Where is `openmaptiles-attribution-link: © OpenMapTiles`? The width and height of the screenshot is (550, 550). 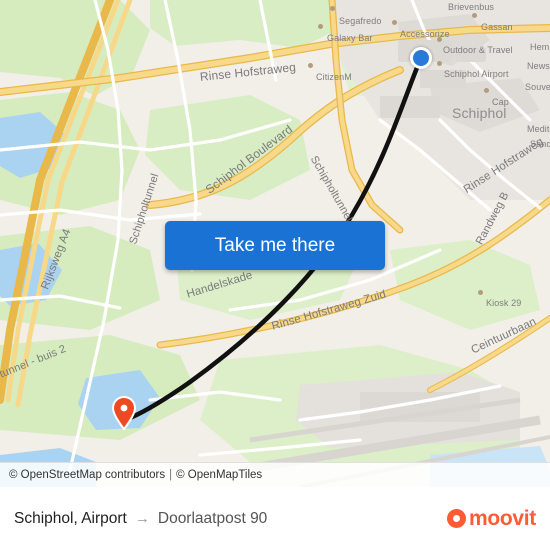
openmaptiles-attribution-link: © OpenMapTiles is located at coordinates (219, 475).